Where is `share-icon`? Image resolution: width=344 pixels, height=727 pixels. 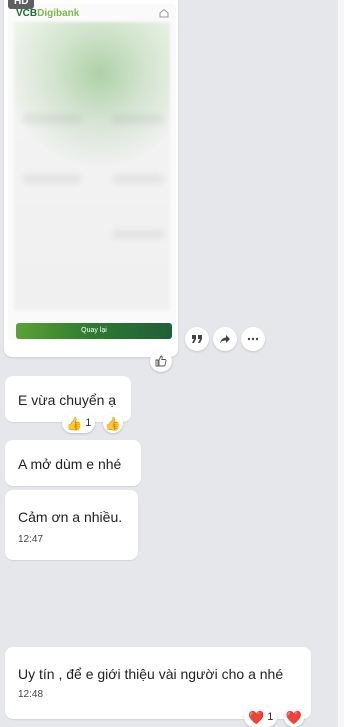 share-icon is located at coordinates (225, 339).